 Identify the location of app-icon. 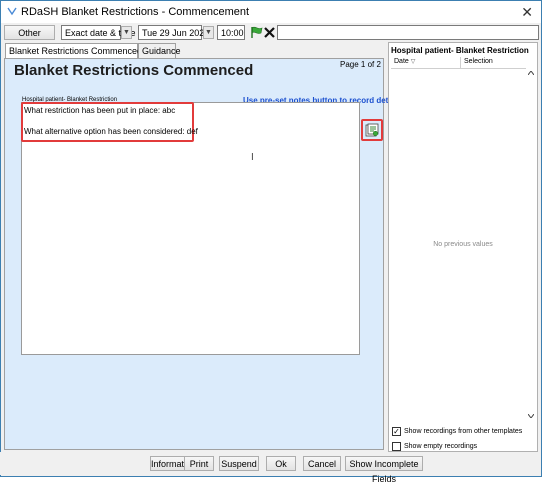
(12, 11).